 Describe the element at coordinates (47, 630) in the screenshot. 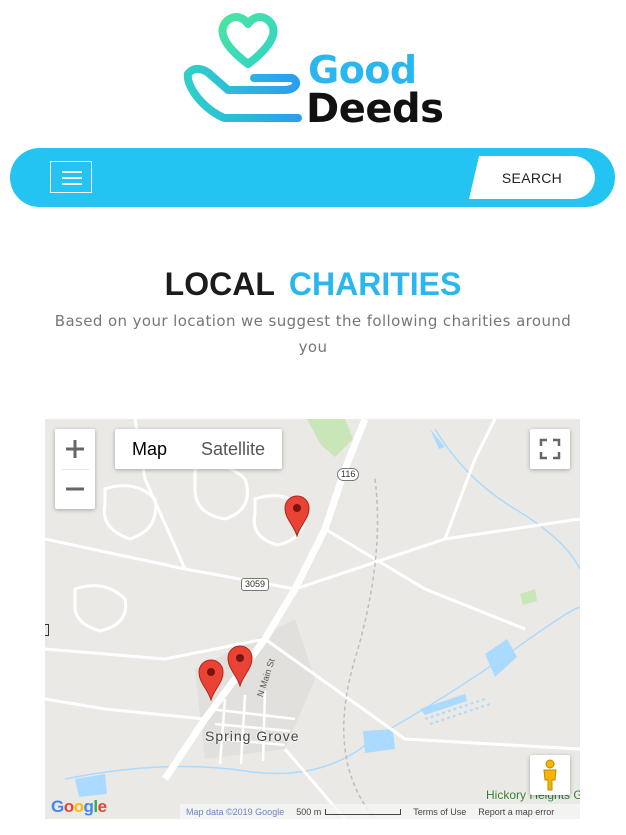

I see `map-edge-marker` at that location.